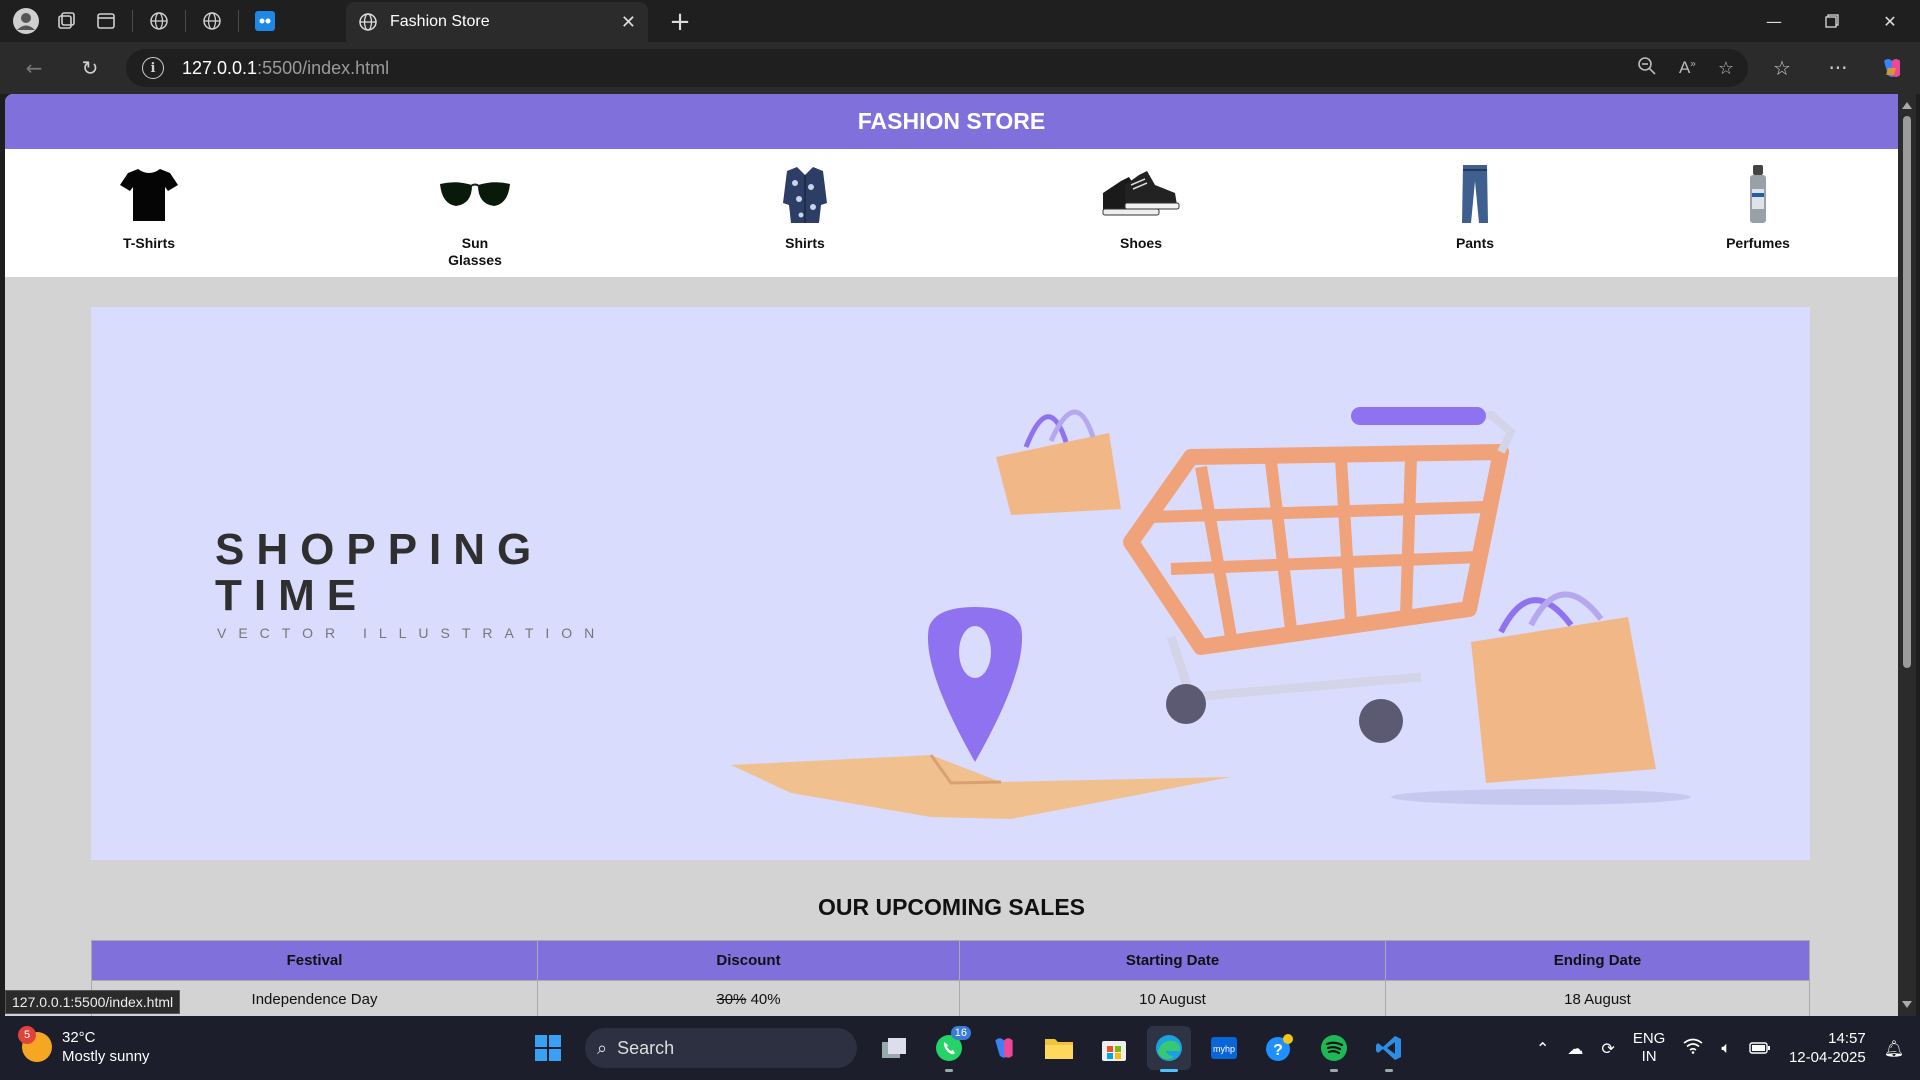 The image size is (1920, 1080). Describe the element at coordinates (1726, 68) in the screenshot. I see `favorite-star-icon: ☆` at that location.